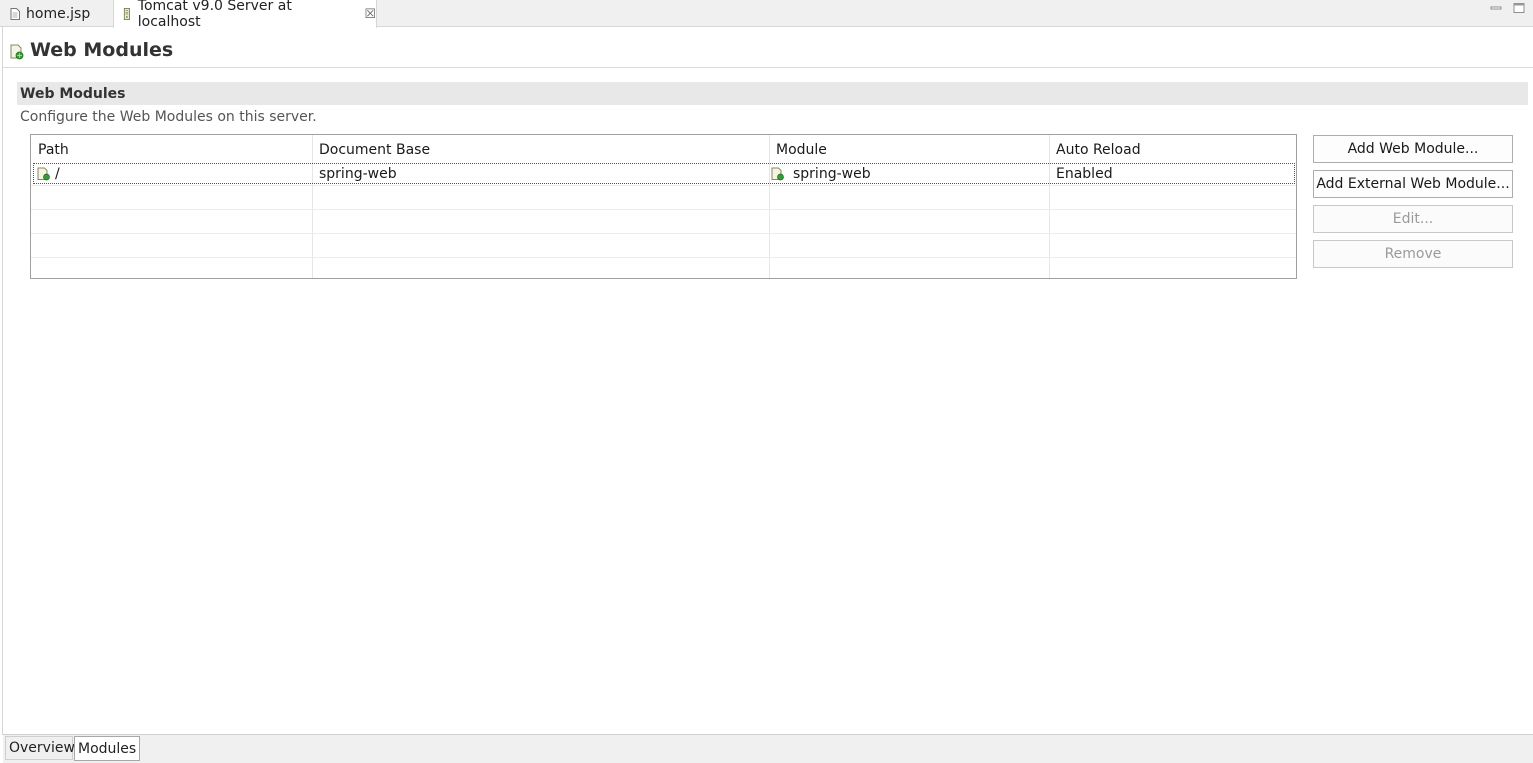  Describe the element at coordinates (40, 748) in the screenshot. I see `tab-overview: Overview` at that location.